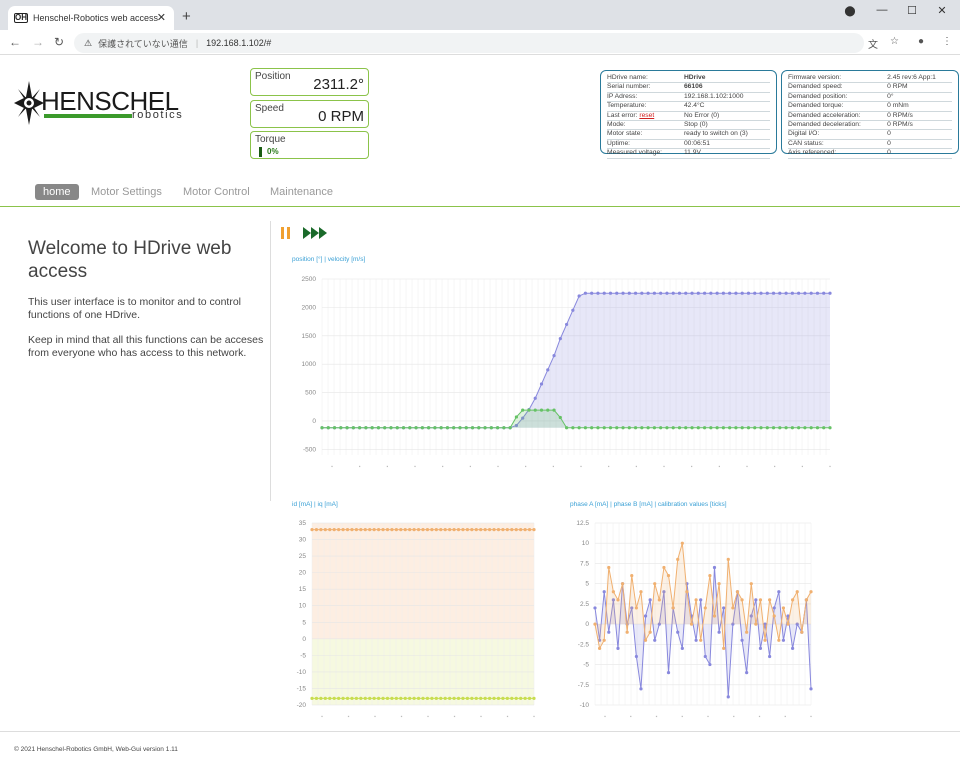  What do you see at coordinates (850, 11) in the screenshot?
I see `profile-dropdown-icon: ⬤` at bounding box center [850, 11].